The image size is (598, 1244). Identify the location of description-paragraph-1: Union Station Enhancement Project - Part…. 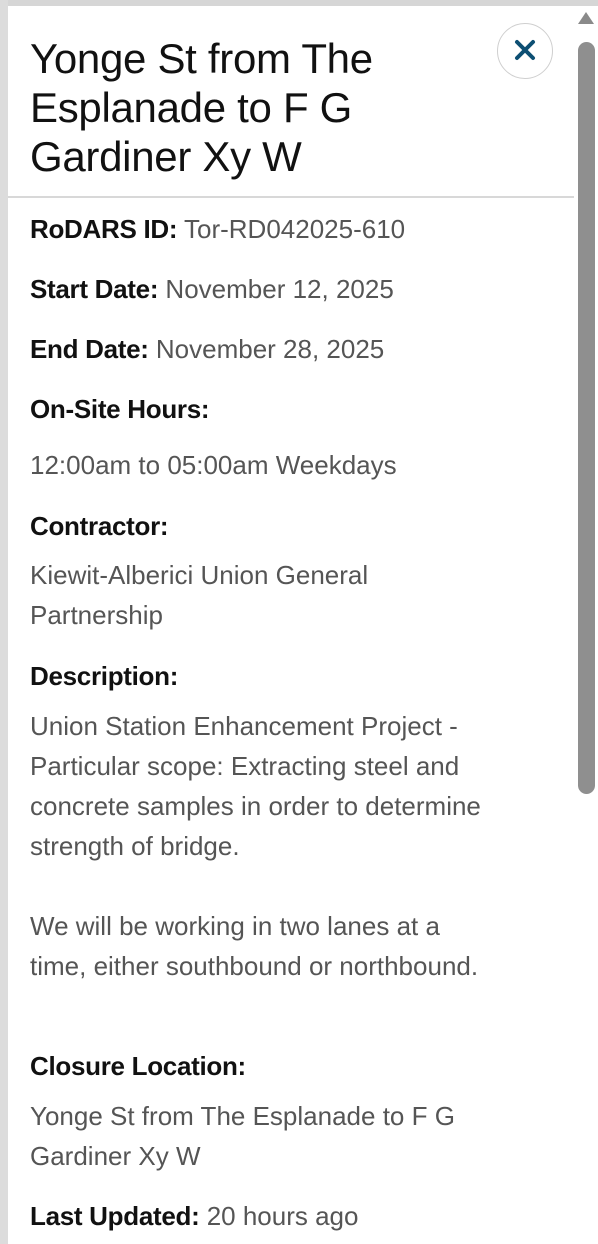
(255, 786).